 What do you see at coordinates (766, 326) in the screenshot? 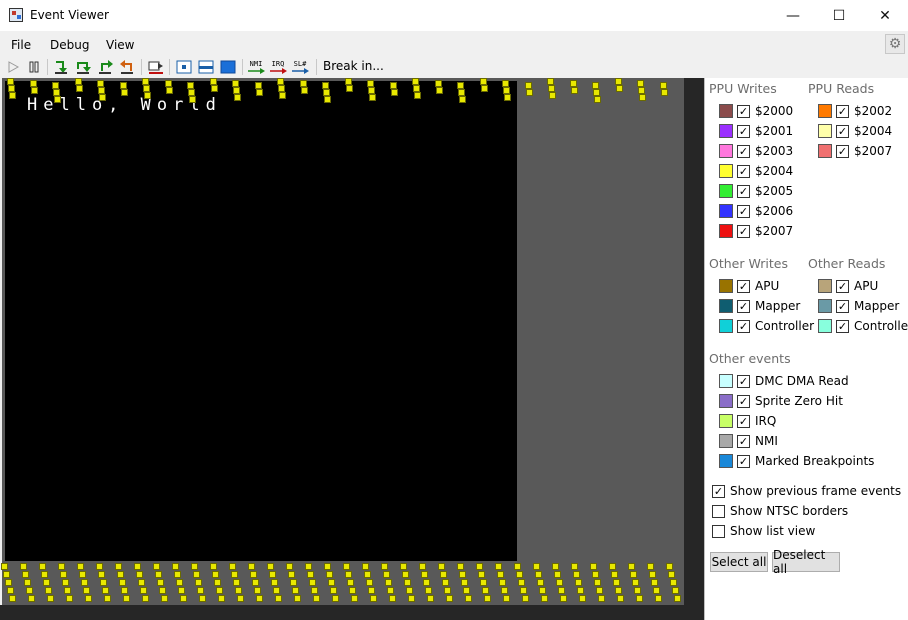
I see `other-writes-row: ✓ Controller` at bounding box center [766, 326].